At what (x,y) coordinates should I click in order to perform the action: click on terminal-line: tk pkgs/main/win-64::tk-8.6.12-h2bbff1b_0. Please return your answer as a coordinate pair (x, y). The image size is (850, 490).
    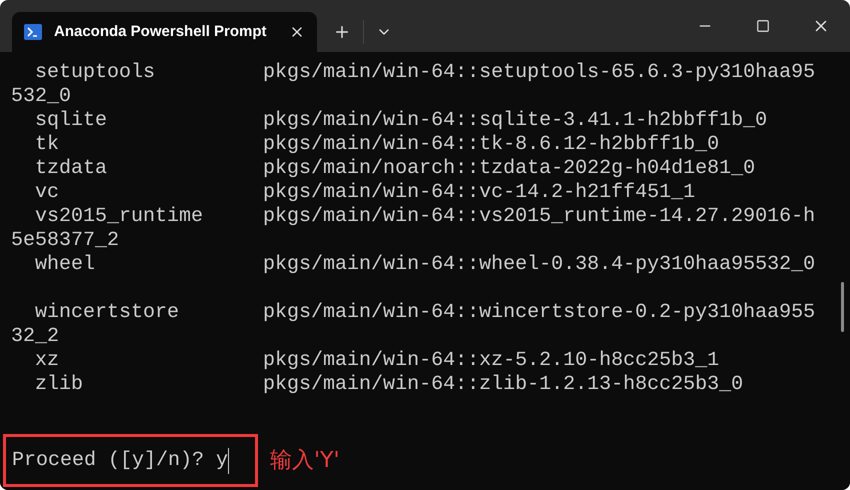
    Looking at the image, I should click on (377, 145).